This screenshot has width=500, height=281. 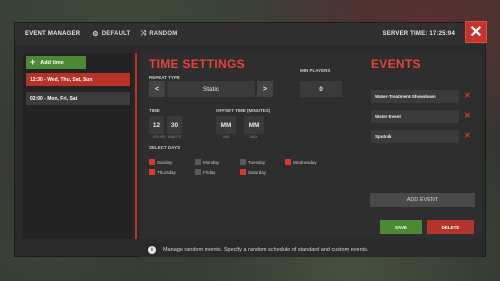 I want to click on server-time: SERVER TIME: 17:25:94, so click(x=418, y=34).